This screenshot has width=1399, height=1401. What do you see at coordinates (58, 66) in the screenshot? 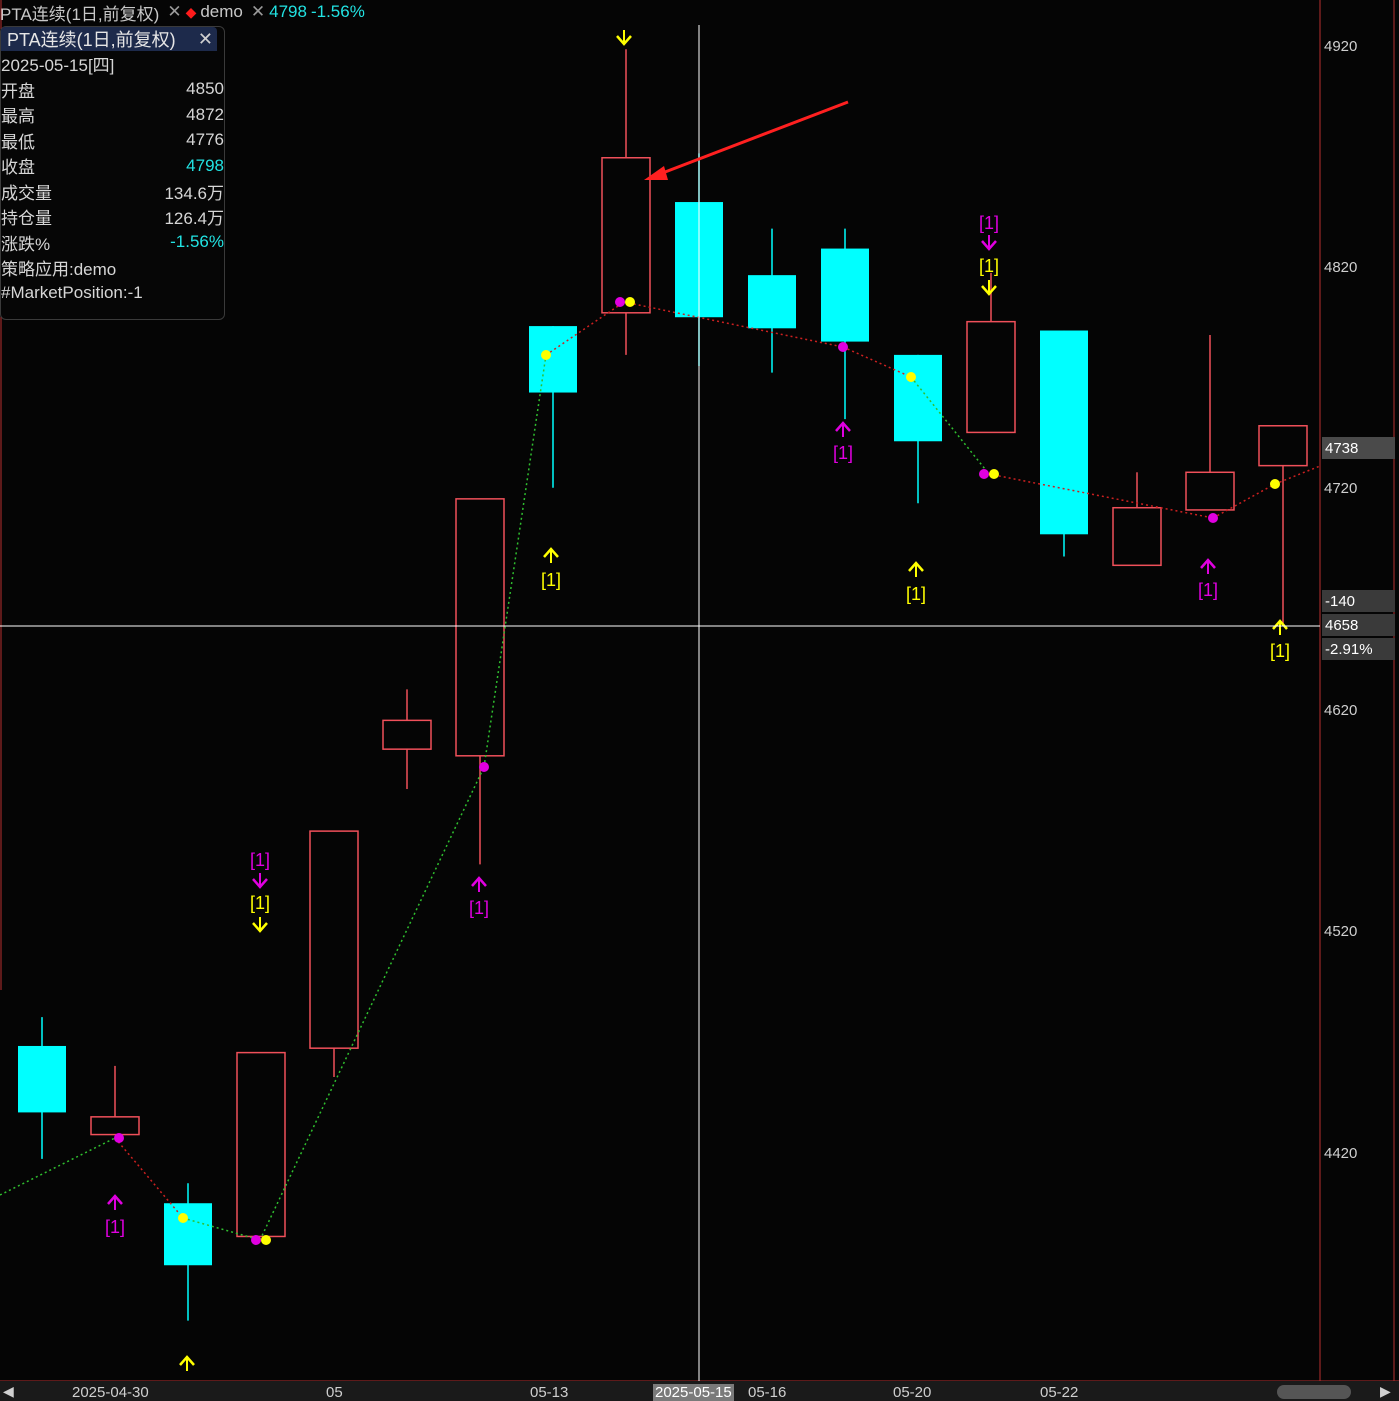
I see `bar-date: 2025-05-15[四]` at bounding box center [58, 66].